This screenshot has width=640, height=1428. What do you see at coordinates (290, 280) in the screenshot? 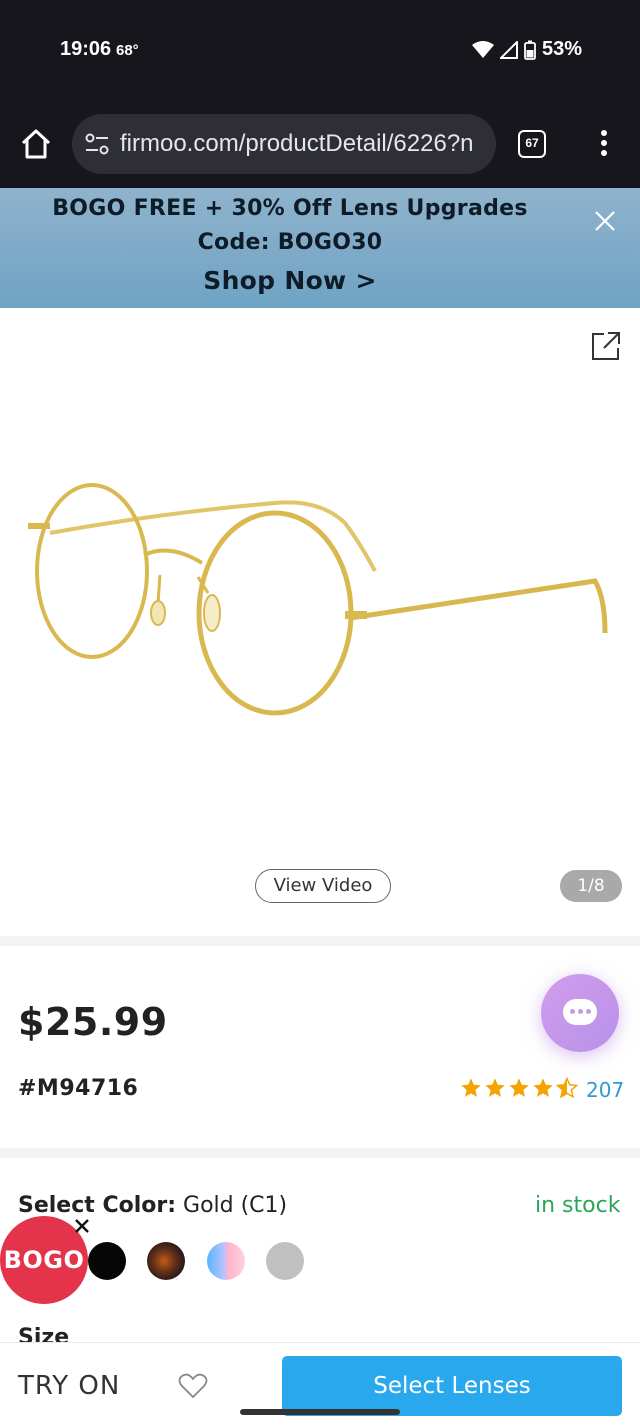
I see `promo-shop-now-link: Shop Now >` at bounding box center [290, 280].